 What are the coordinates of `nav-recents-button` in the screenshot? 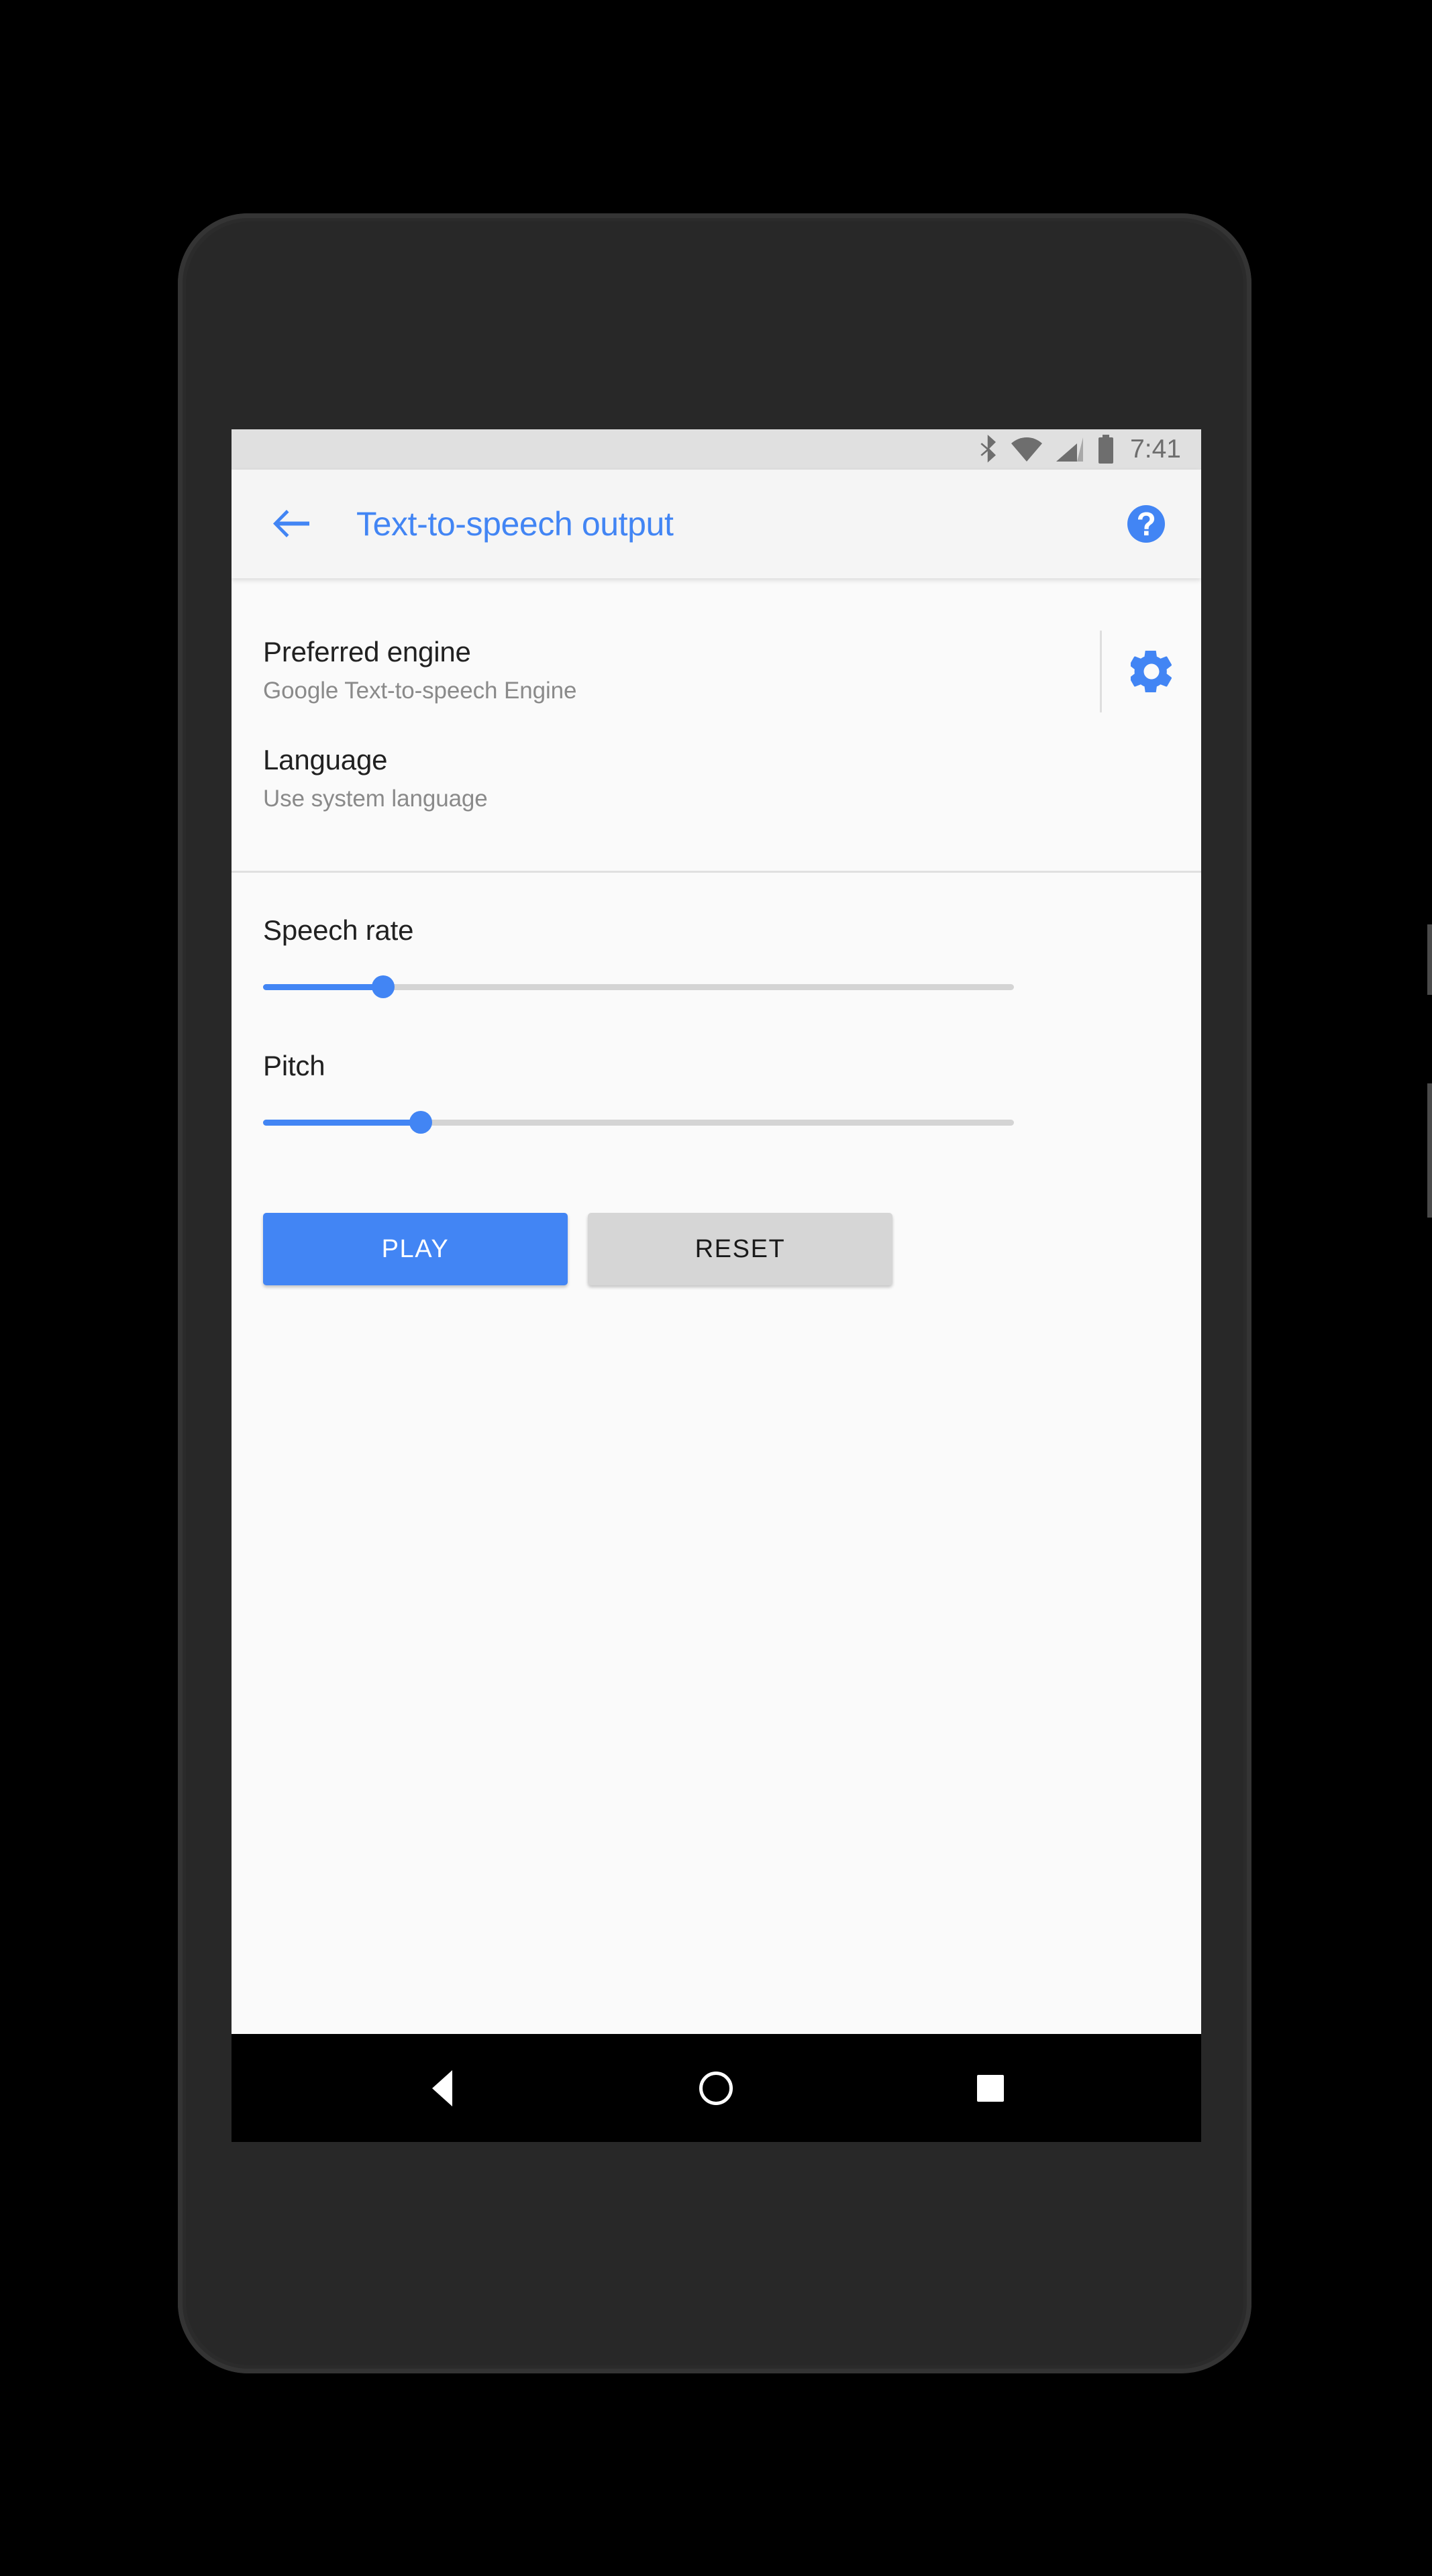 It's located at (990, 2088).